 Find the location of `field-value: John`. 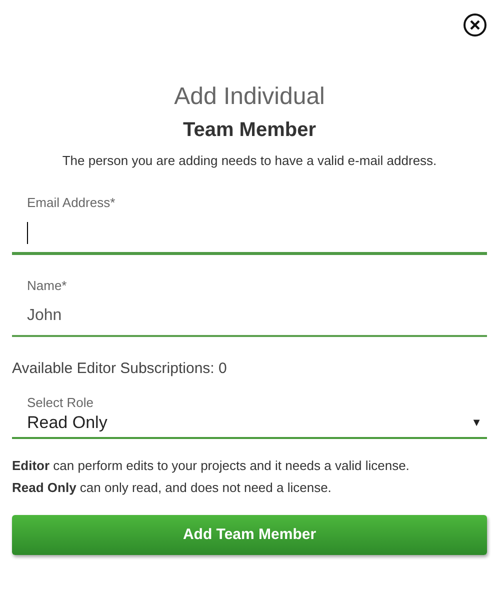

field-value: John is located at coordinates (44, 316).